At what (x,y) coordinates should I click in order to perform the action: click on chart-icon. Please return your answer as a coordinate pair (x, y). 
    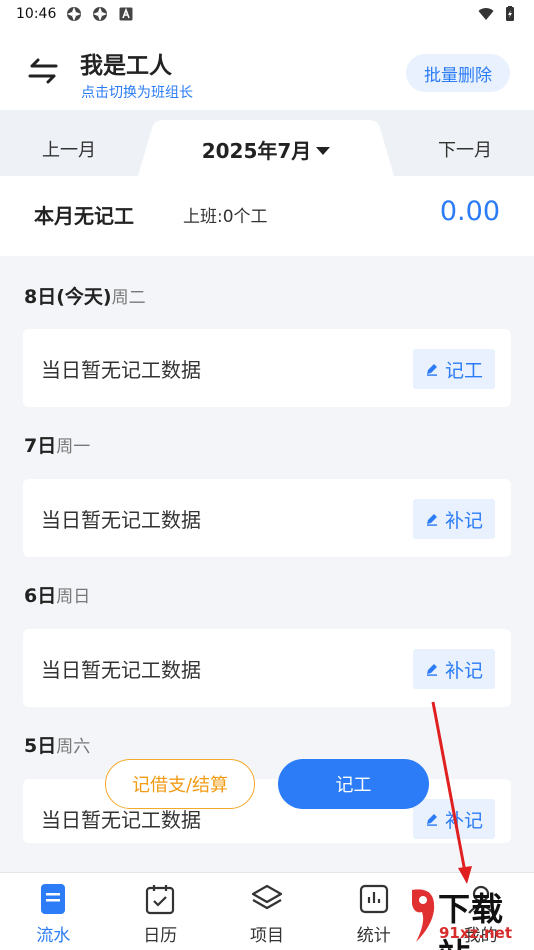
    Looking at the image, I should click on (373, 899).